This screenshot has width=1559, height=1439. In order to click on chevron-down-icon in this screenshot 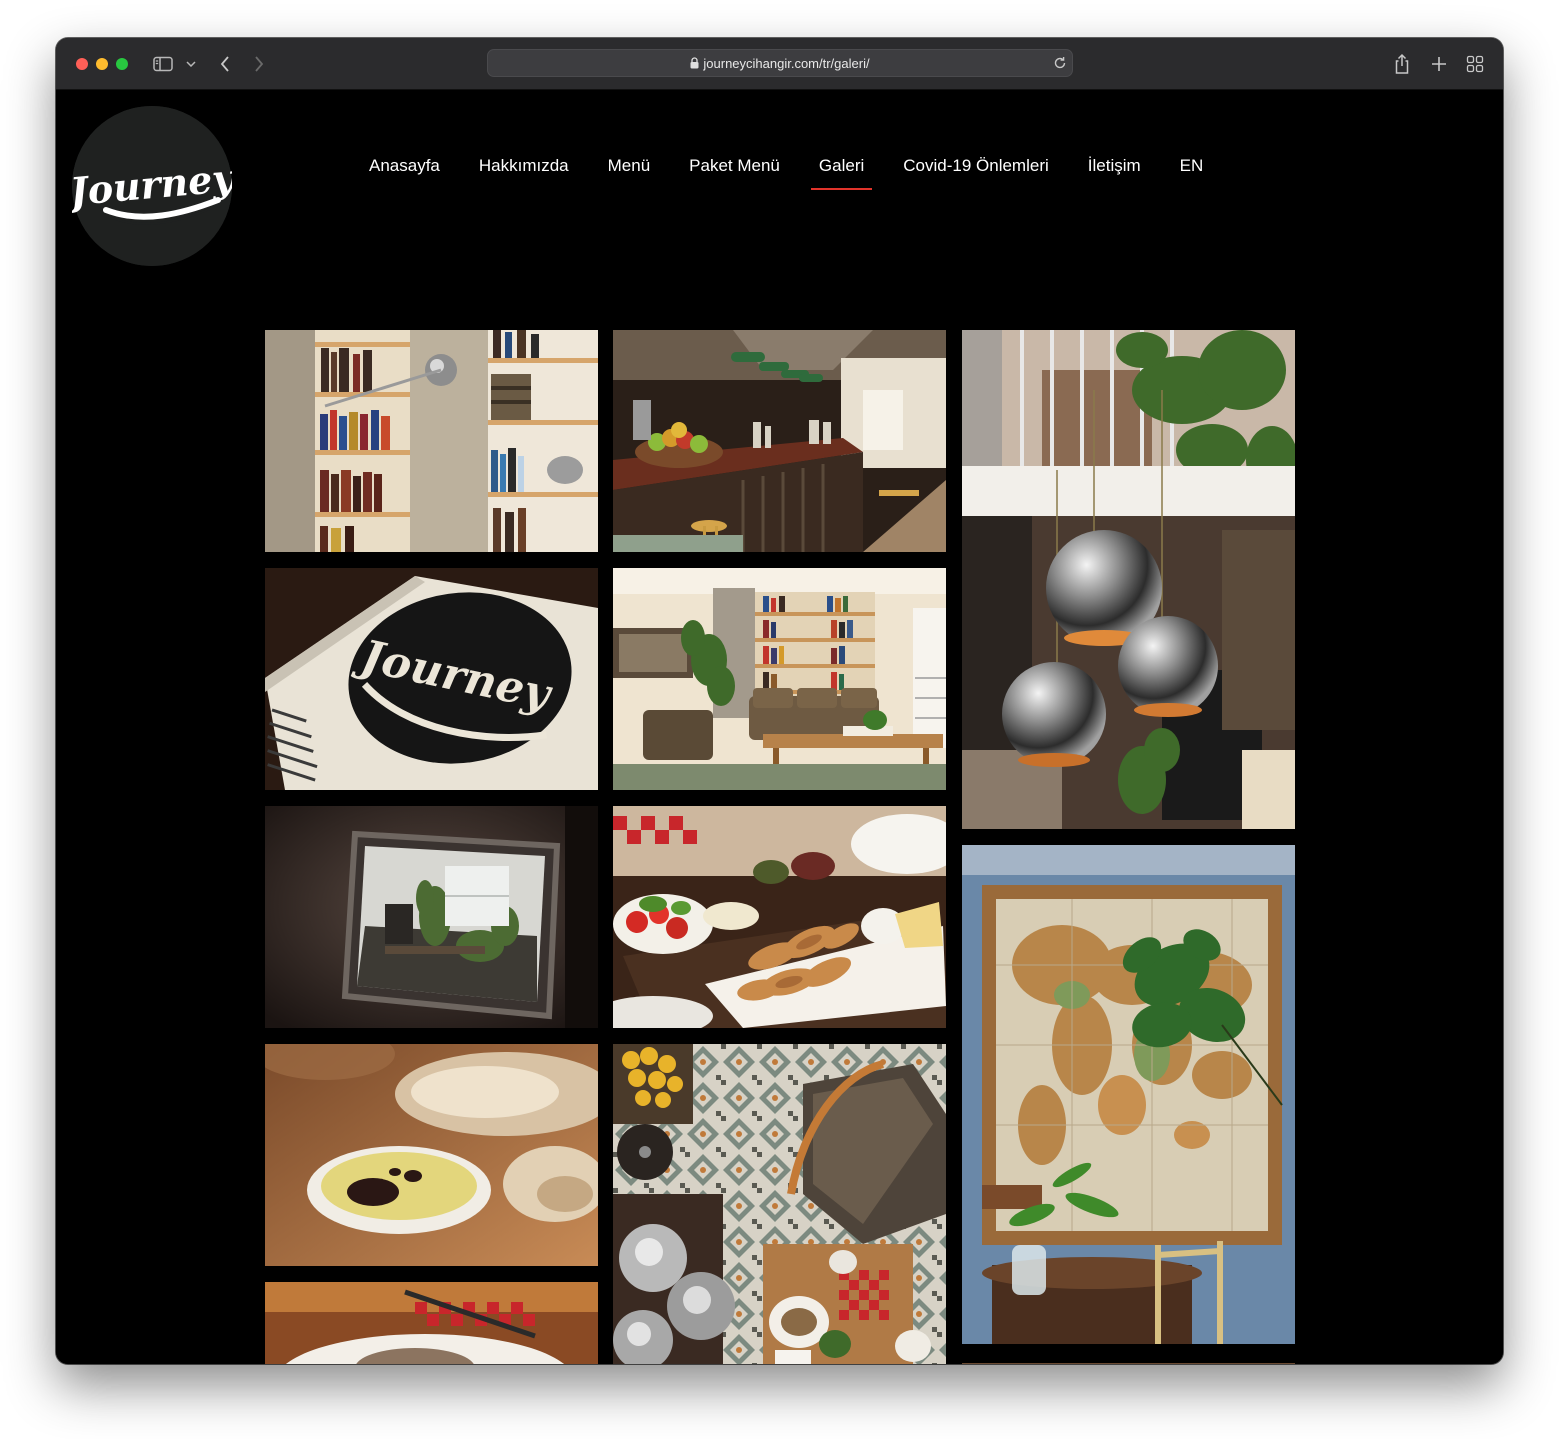, I will do `click(191, 64)`.